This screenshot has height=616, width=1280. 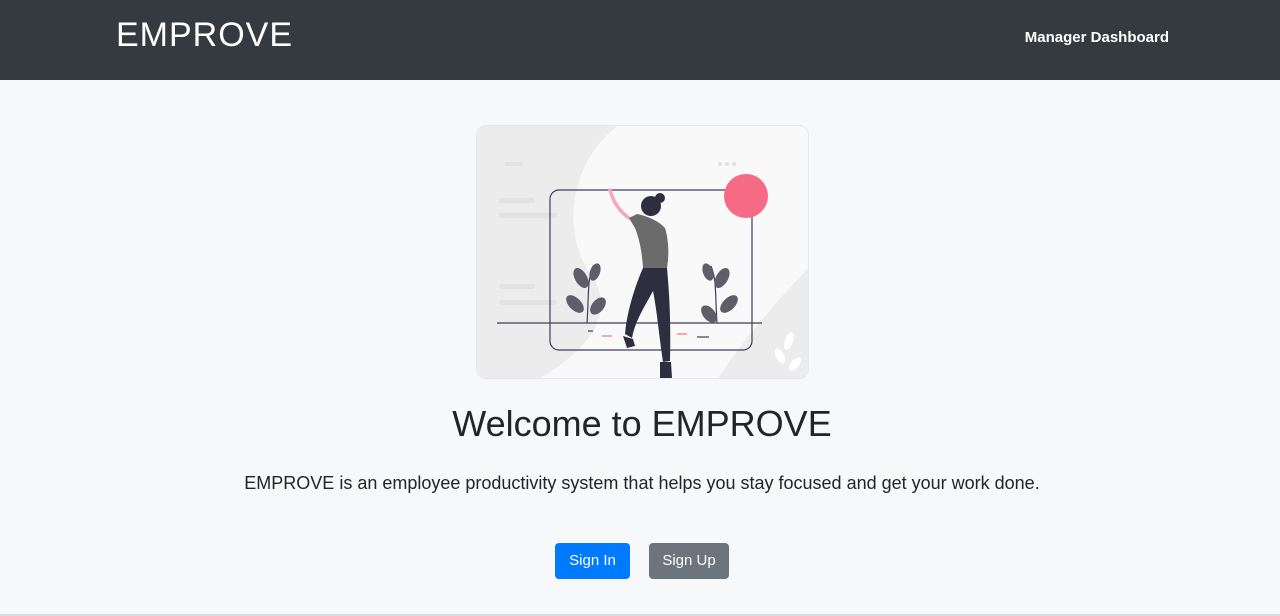 What do you see at coordinates (640, 40) in the screenshot?
I see `navbar: EMPROVE Manager Dashboard` at bounding box center [640, 40].